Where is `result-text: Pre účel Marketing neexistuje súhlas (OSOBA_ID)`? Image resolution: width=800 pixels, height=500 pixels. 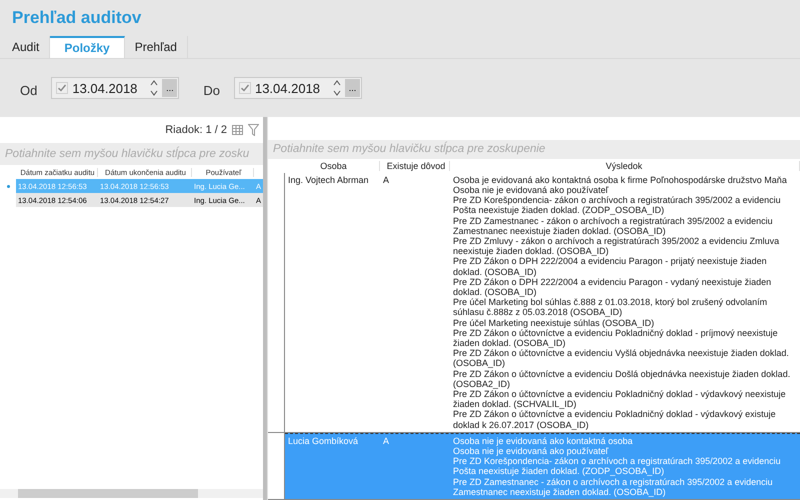 result-text: Pre účel Marketing neexistuje súhlas (OSOBA_ID) is located at coordinates (554, 323).